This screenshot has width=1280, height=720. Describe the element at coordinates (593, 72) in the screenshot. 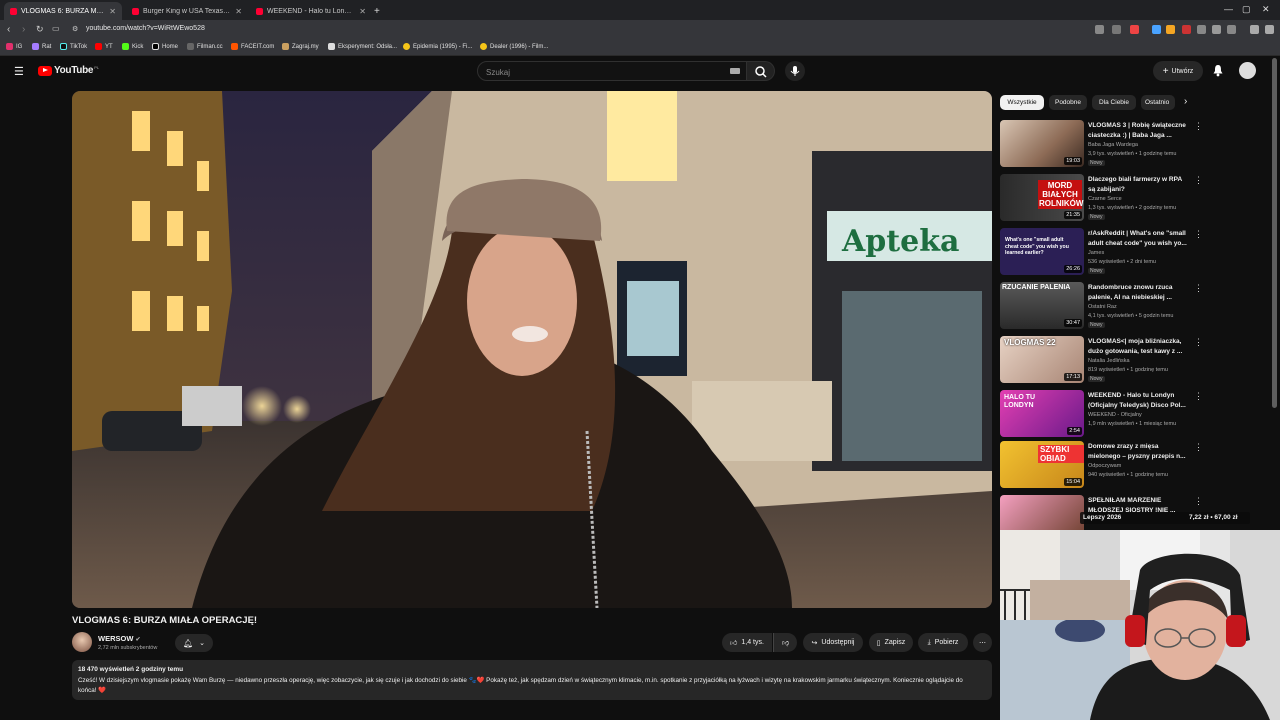

I see `search-input` at that location.